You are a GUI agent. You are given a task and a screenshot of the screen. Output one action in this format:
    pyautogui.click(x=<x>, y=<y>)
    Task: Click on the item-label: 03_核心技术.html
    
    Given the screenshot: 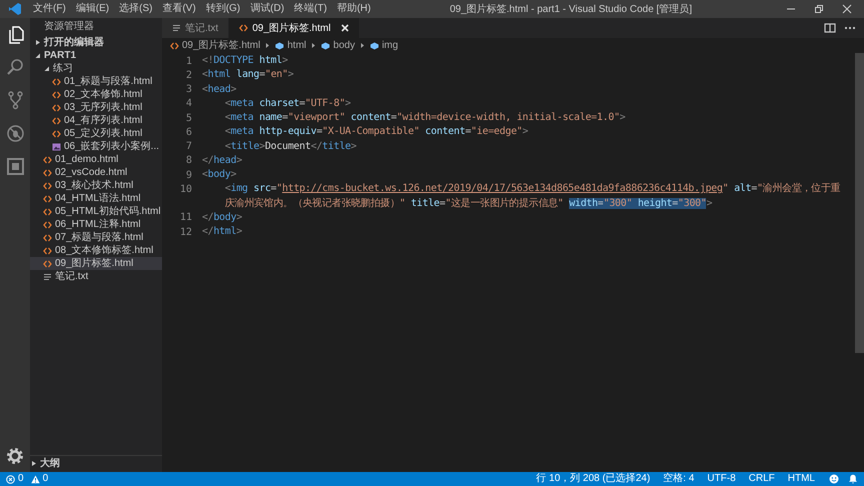 What is the action you would take?
    pyautogui.click(x=94, y=185)
    